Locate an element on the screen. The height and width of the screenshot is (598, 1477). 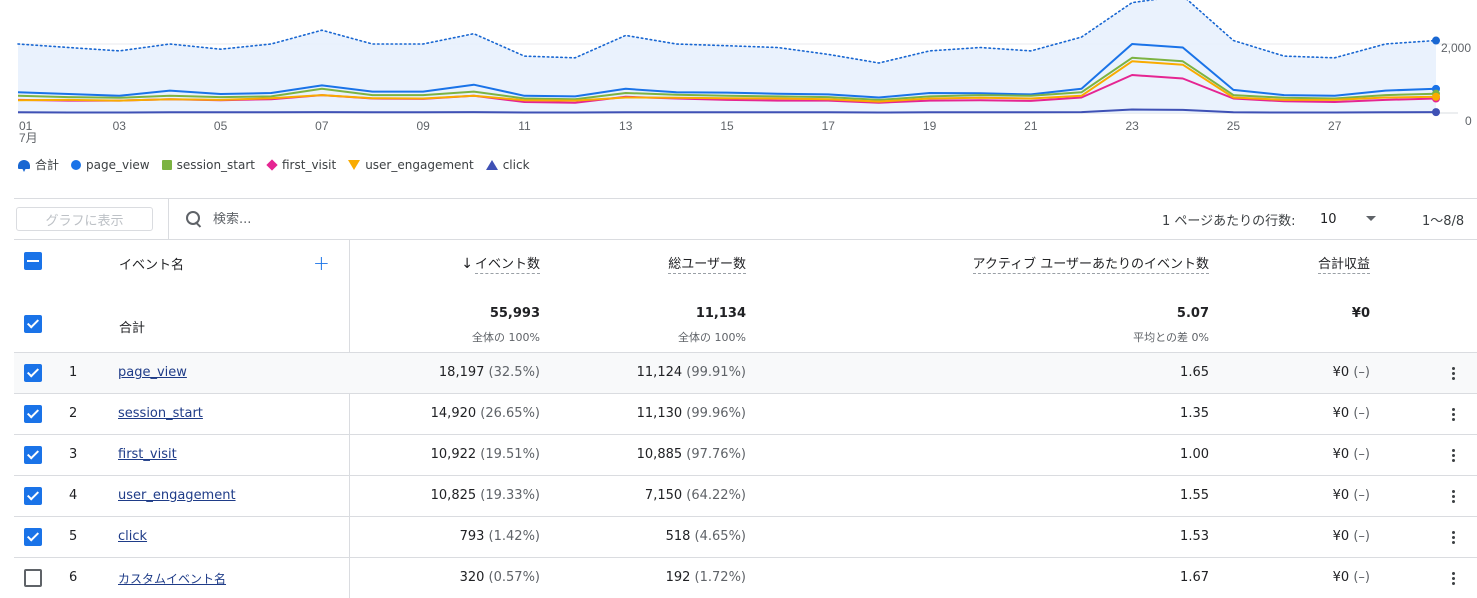
legend-item-user-engagement: user_engagement is located at coordinates (411, 165).